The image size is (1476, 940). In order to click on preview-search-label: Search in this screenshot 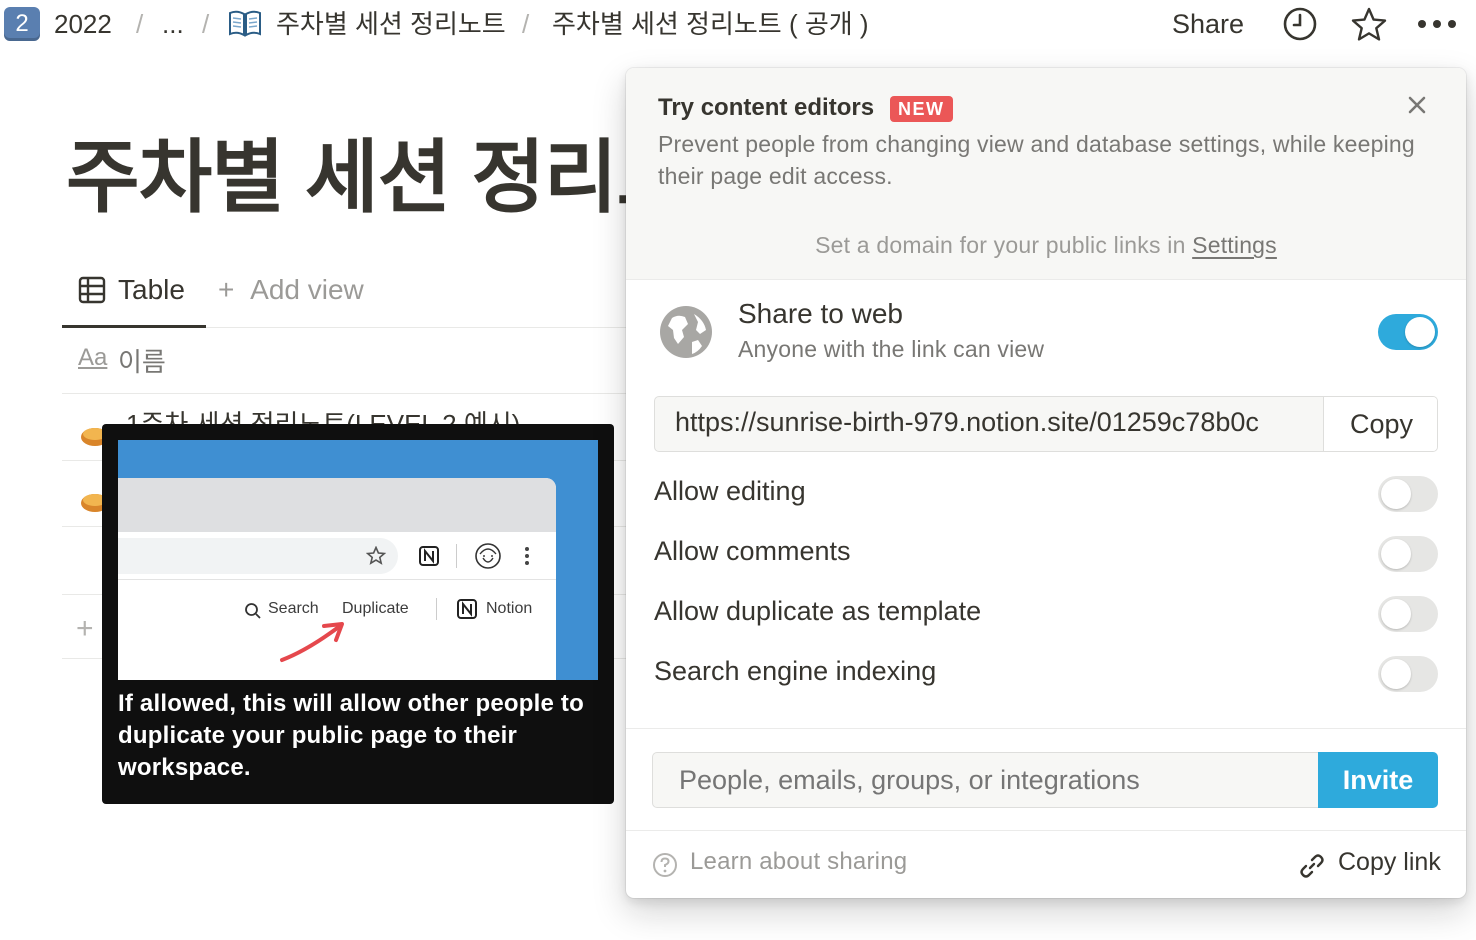, I will do `click(293, 608)`.